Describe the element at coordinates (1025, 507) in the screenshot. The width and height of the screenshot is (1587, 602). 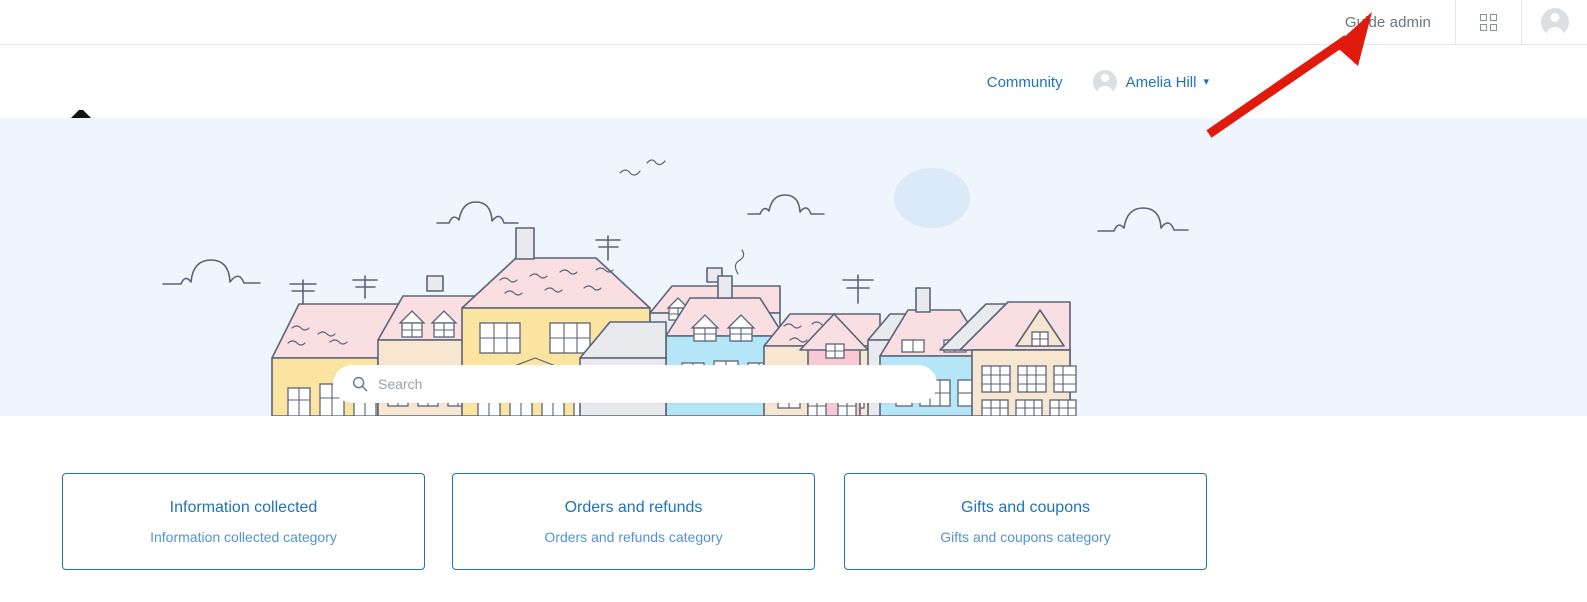
I see `category-card-title: Gifts and coupons` at that location.